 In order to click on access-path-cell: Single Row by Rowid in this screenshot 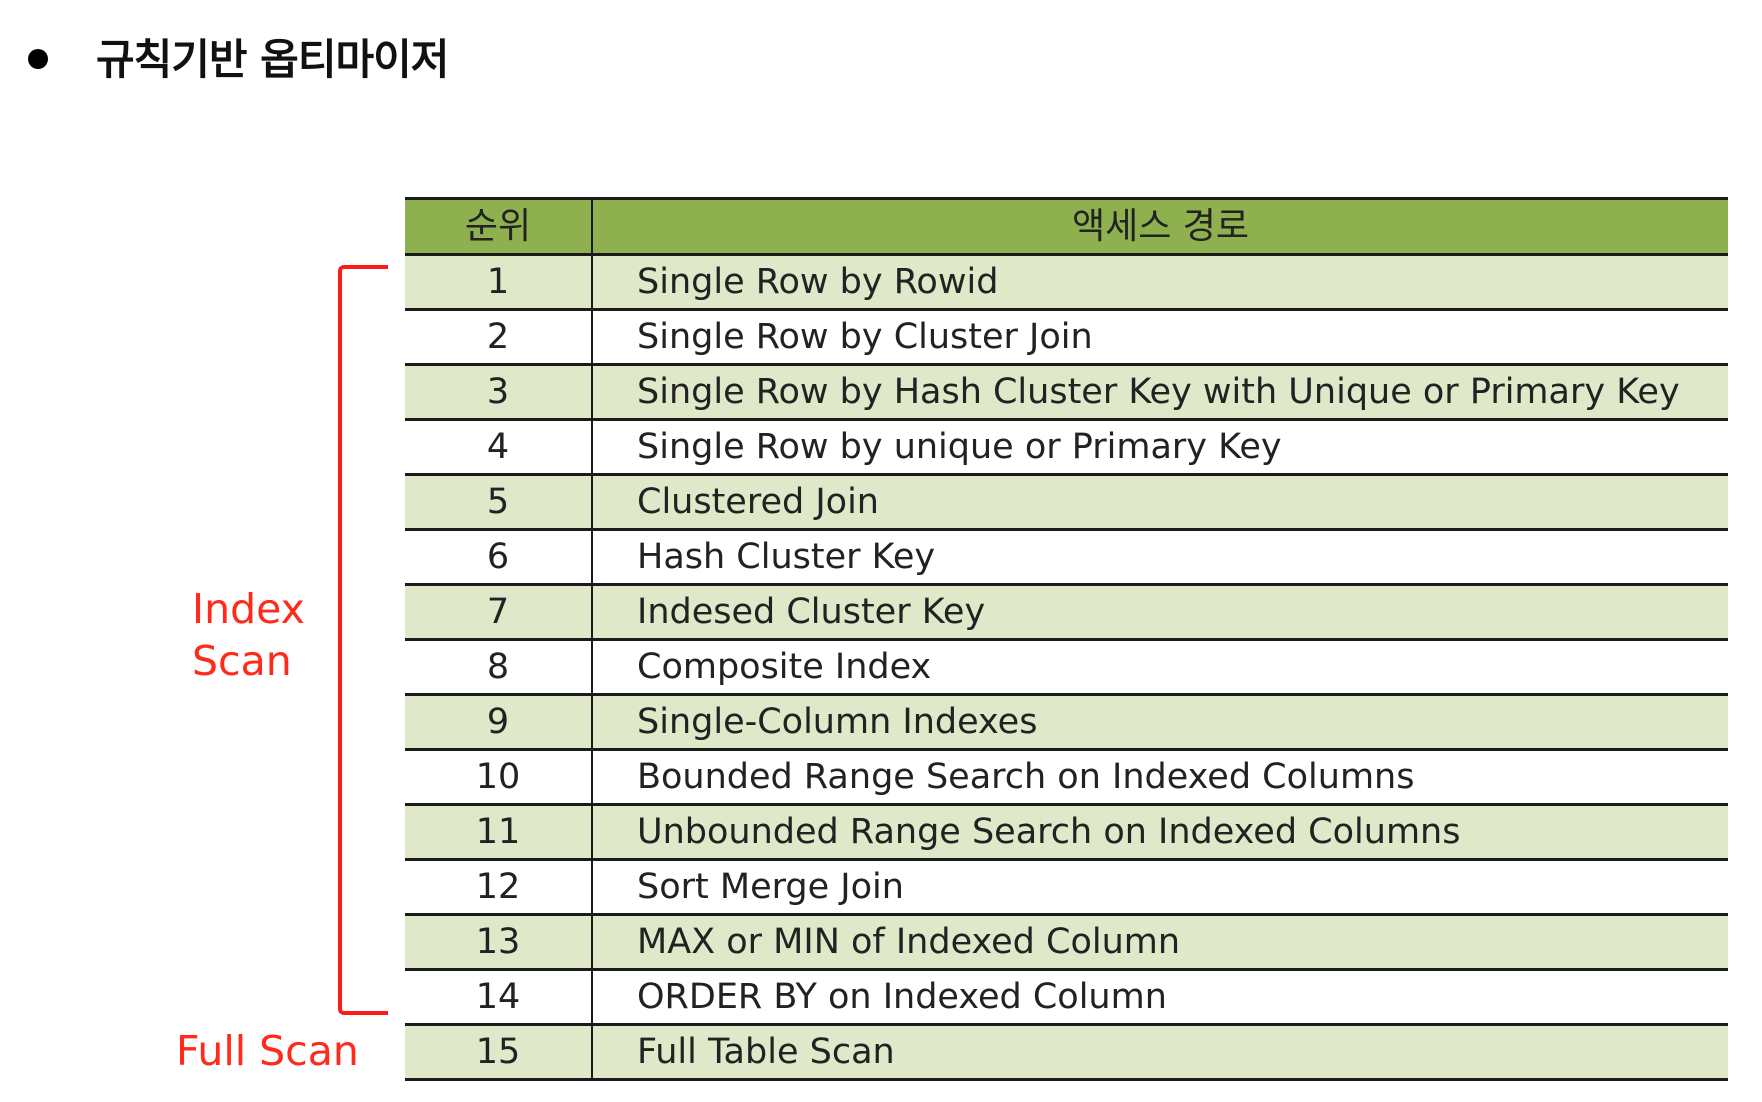, I will do `click(1160, 282)`.